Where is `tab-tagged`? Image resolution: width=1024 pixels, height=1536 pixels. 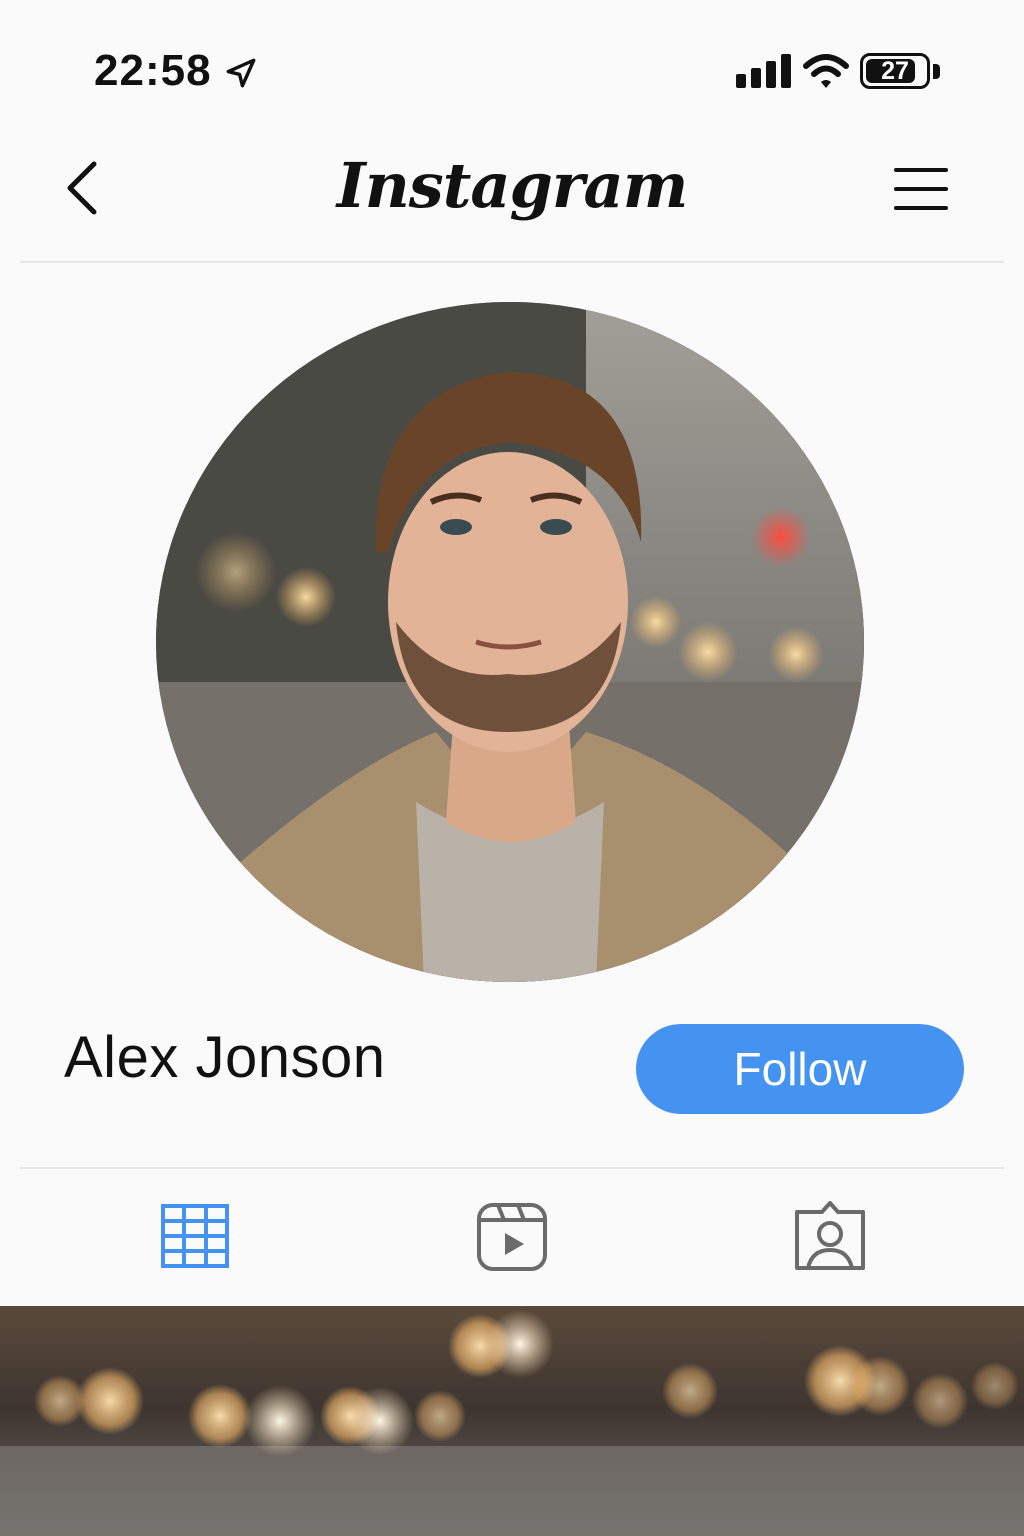
tab-tagged is located at coordinates (830, 1238).